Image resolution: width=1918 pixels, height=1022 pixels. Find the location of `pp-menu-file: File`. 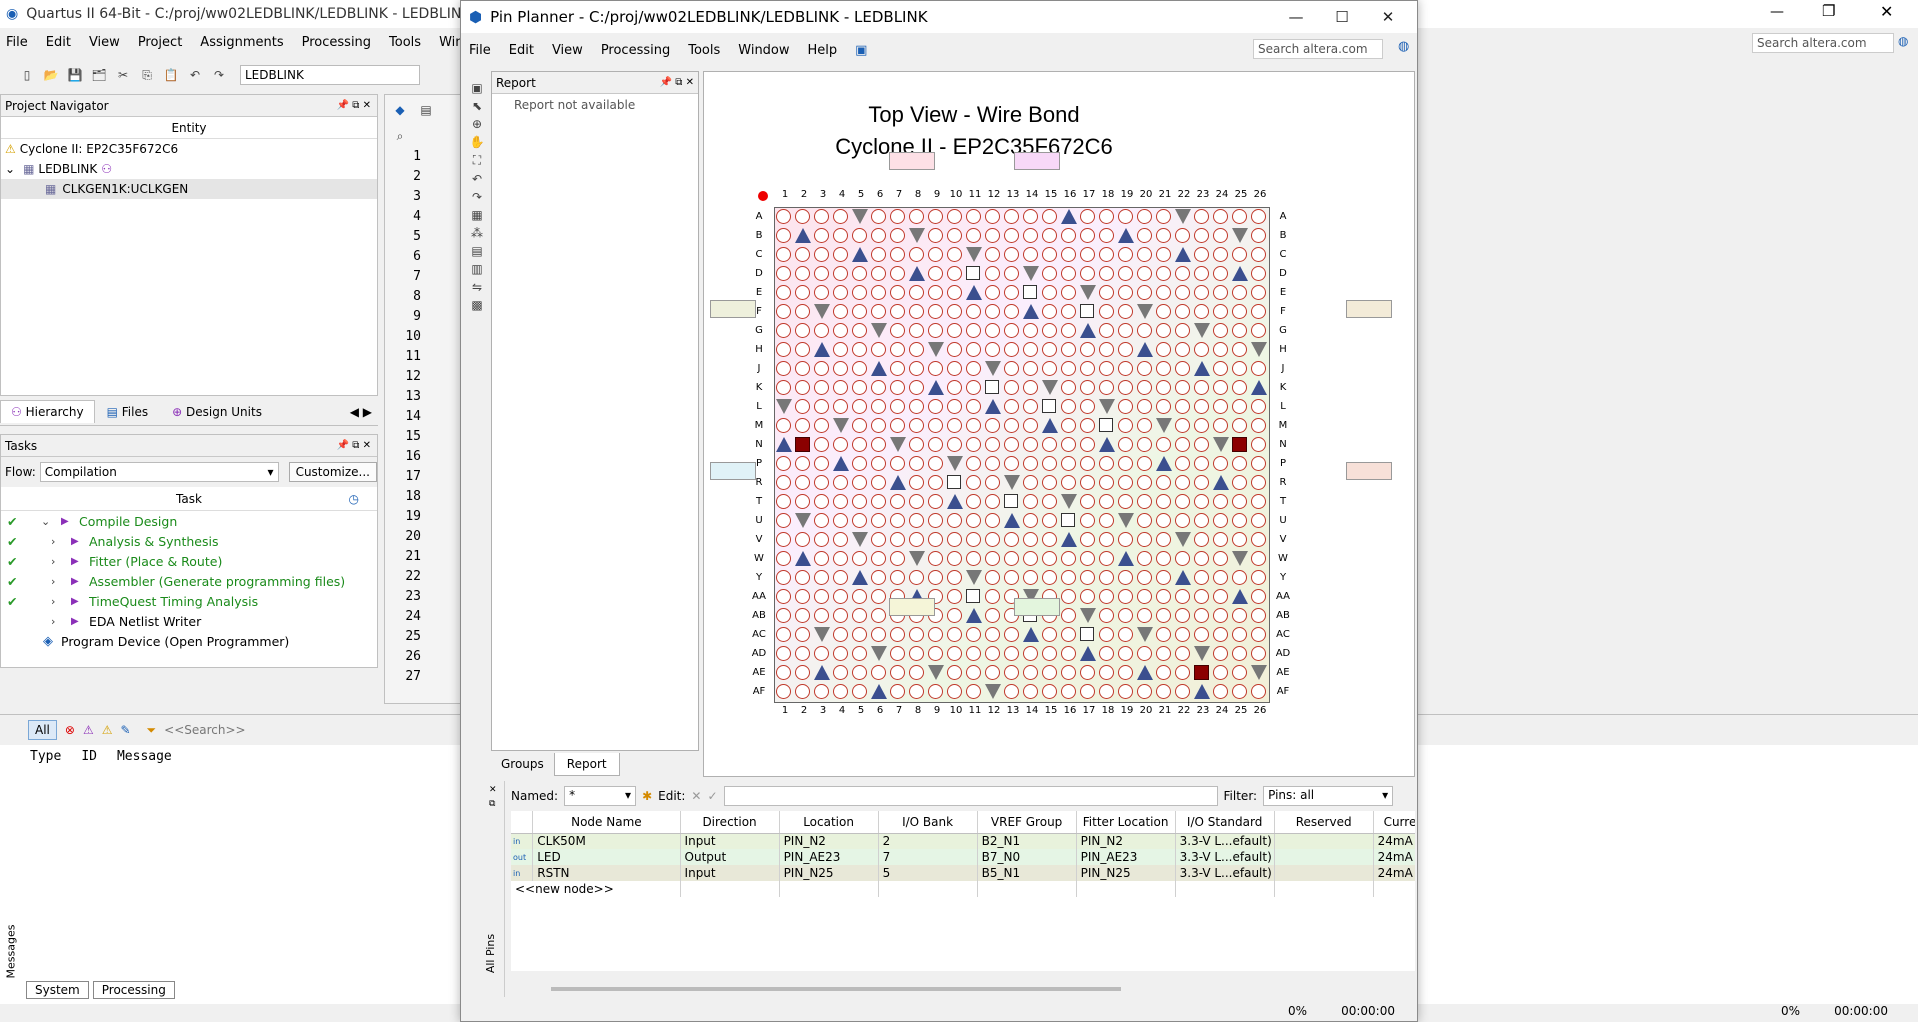

pp-menu-file: File is located at coordinates (480, 50).